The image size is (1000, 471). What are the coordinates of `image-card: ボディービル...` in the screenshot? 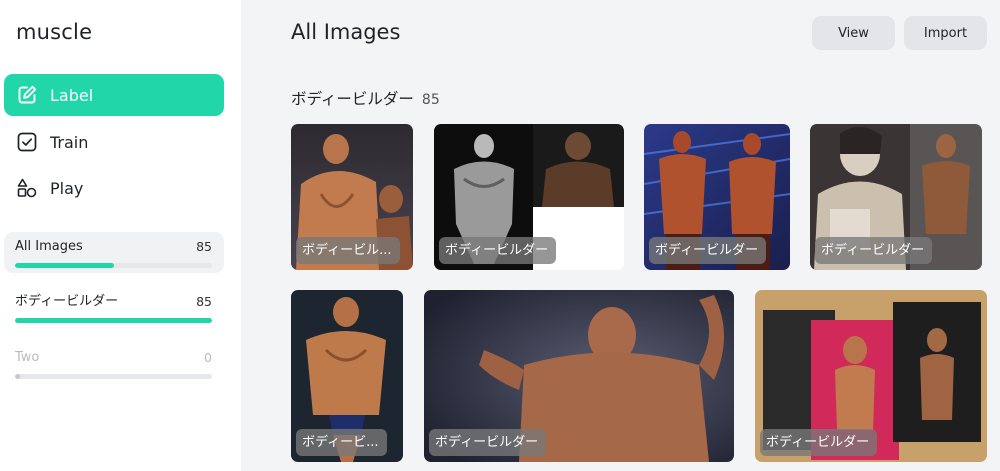 It's located at (352, 197).